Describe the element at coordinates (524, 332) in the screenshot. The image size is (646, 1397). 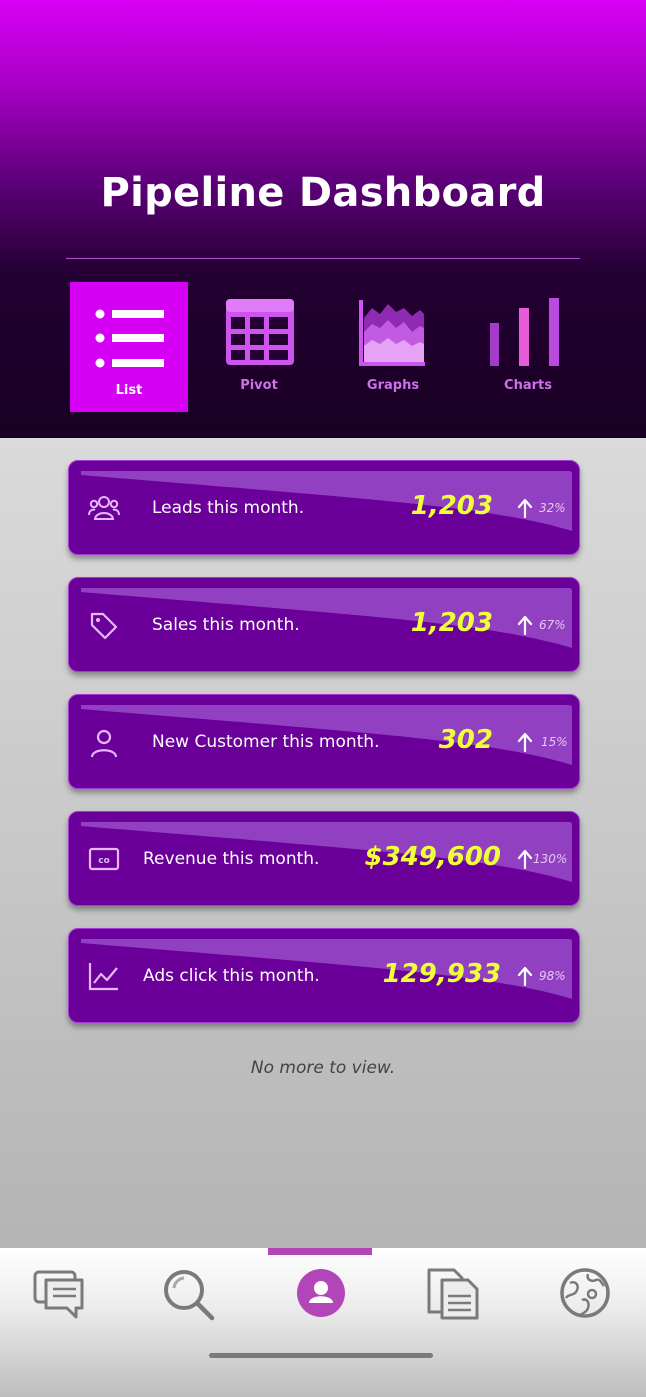
I see `bar-chart-icon` at that location.